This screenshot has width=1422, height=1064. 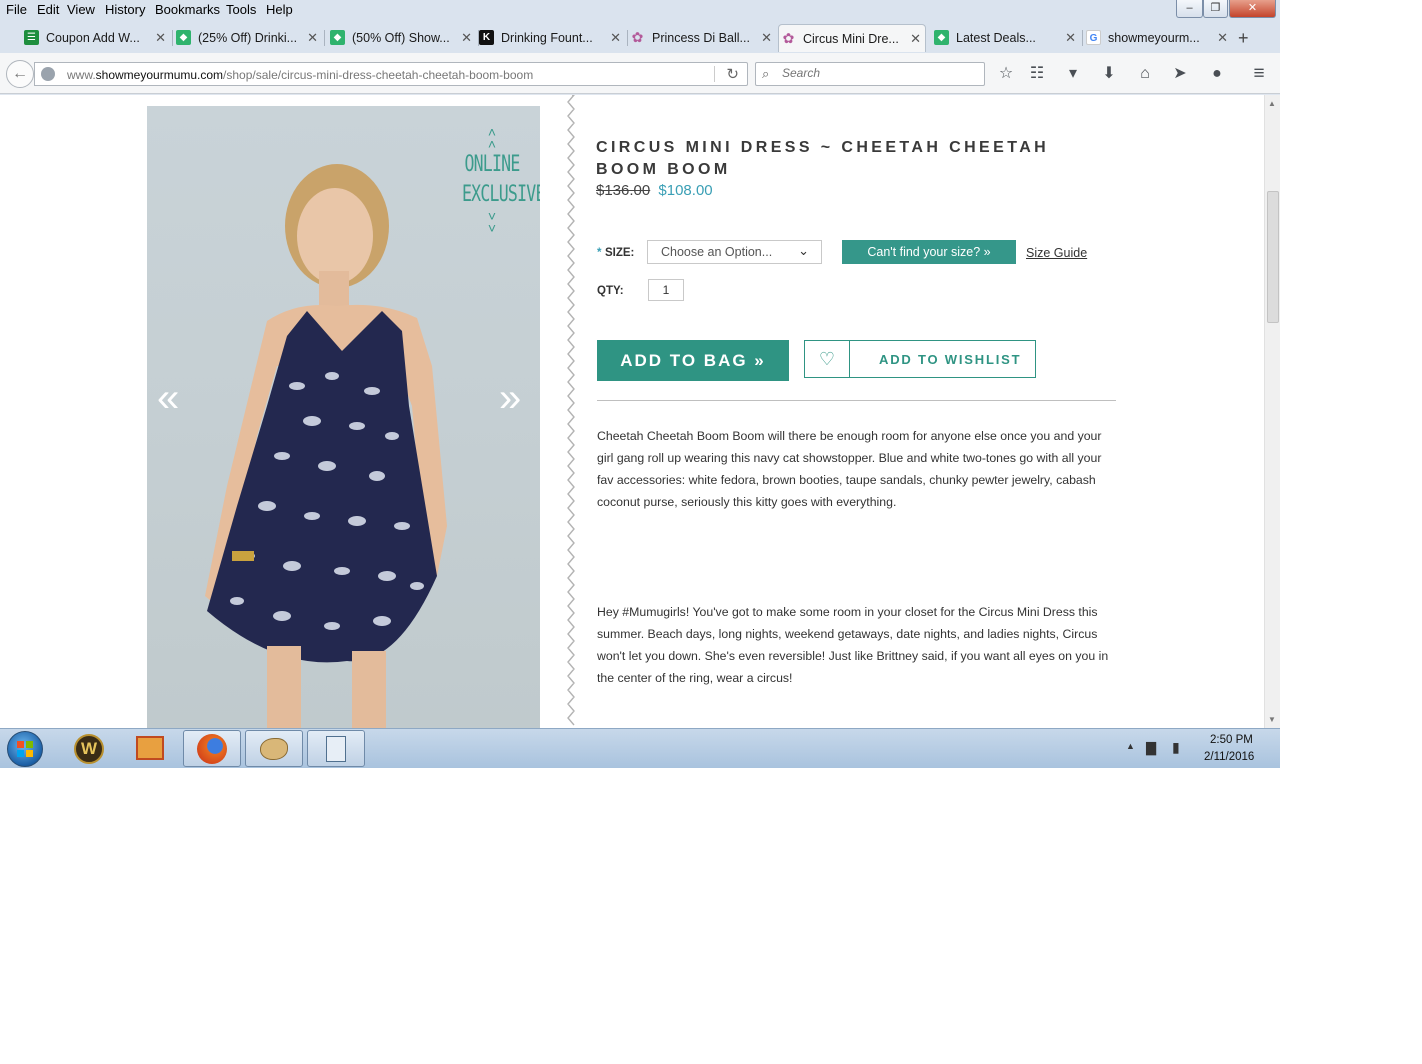 What do you see at coordinates (766, 73) in the screenshot?
I see `search-icon: ⌕` at bounding box center [766, 73].